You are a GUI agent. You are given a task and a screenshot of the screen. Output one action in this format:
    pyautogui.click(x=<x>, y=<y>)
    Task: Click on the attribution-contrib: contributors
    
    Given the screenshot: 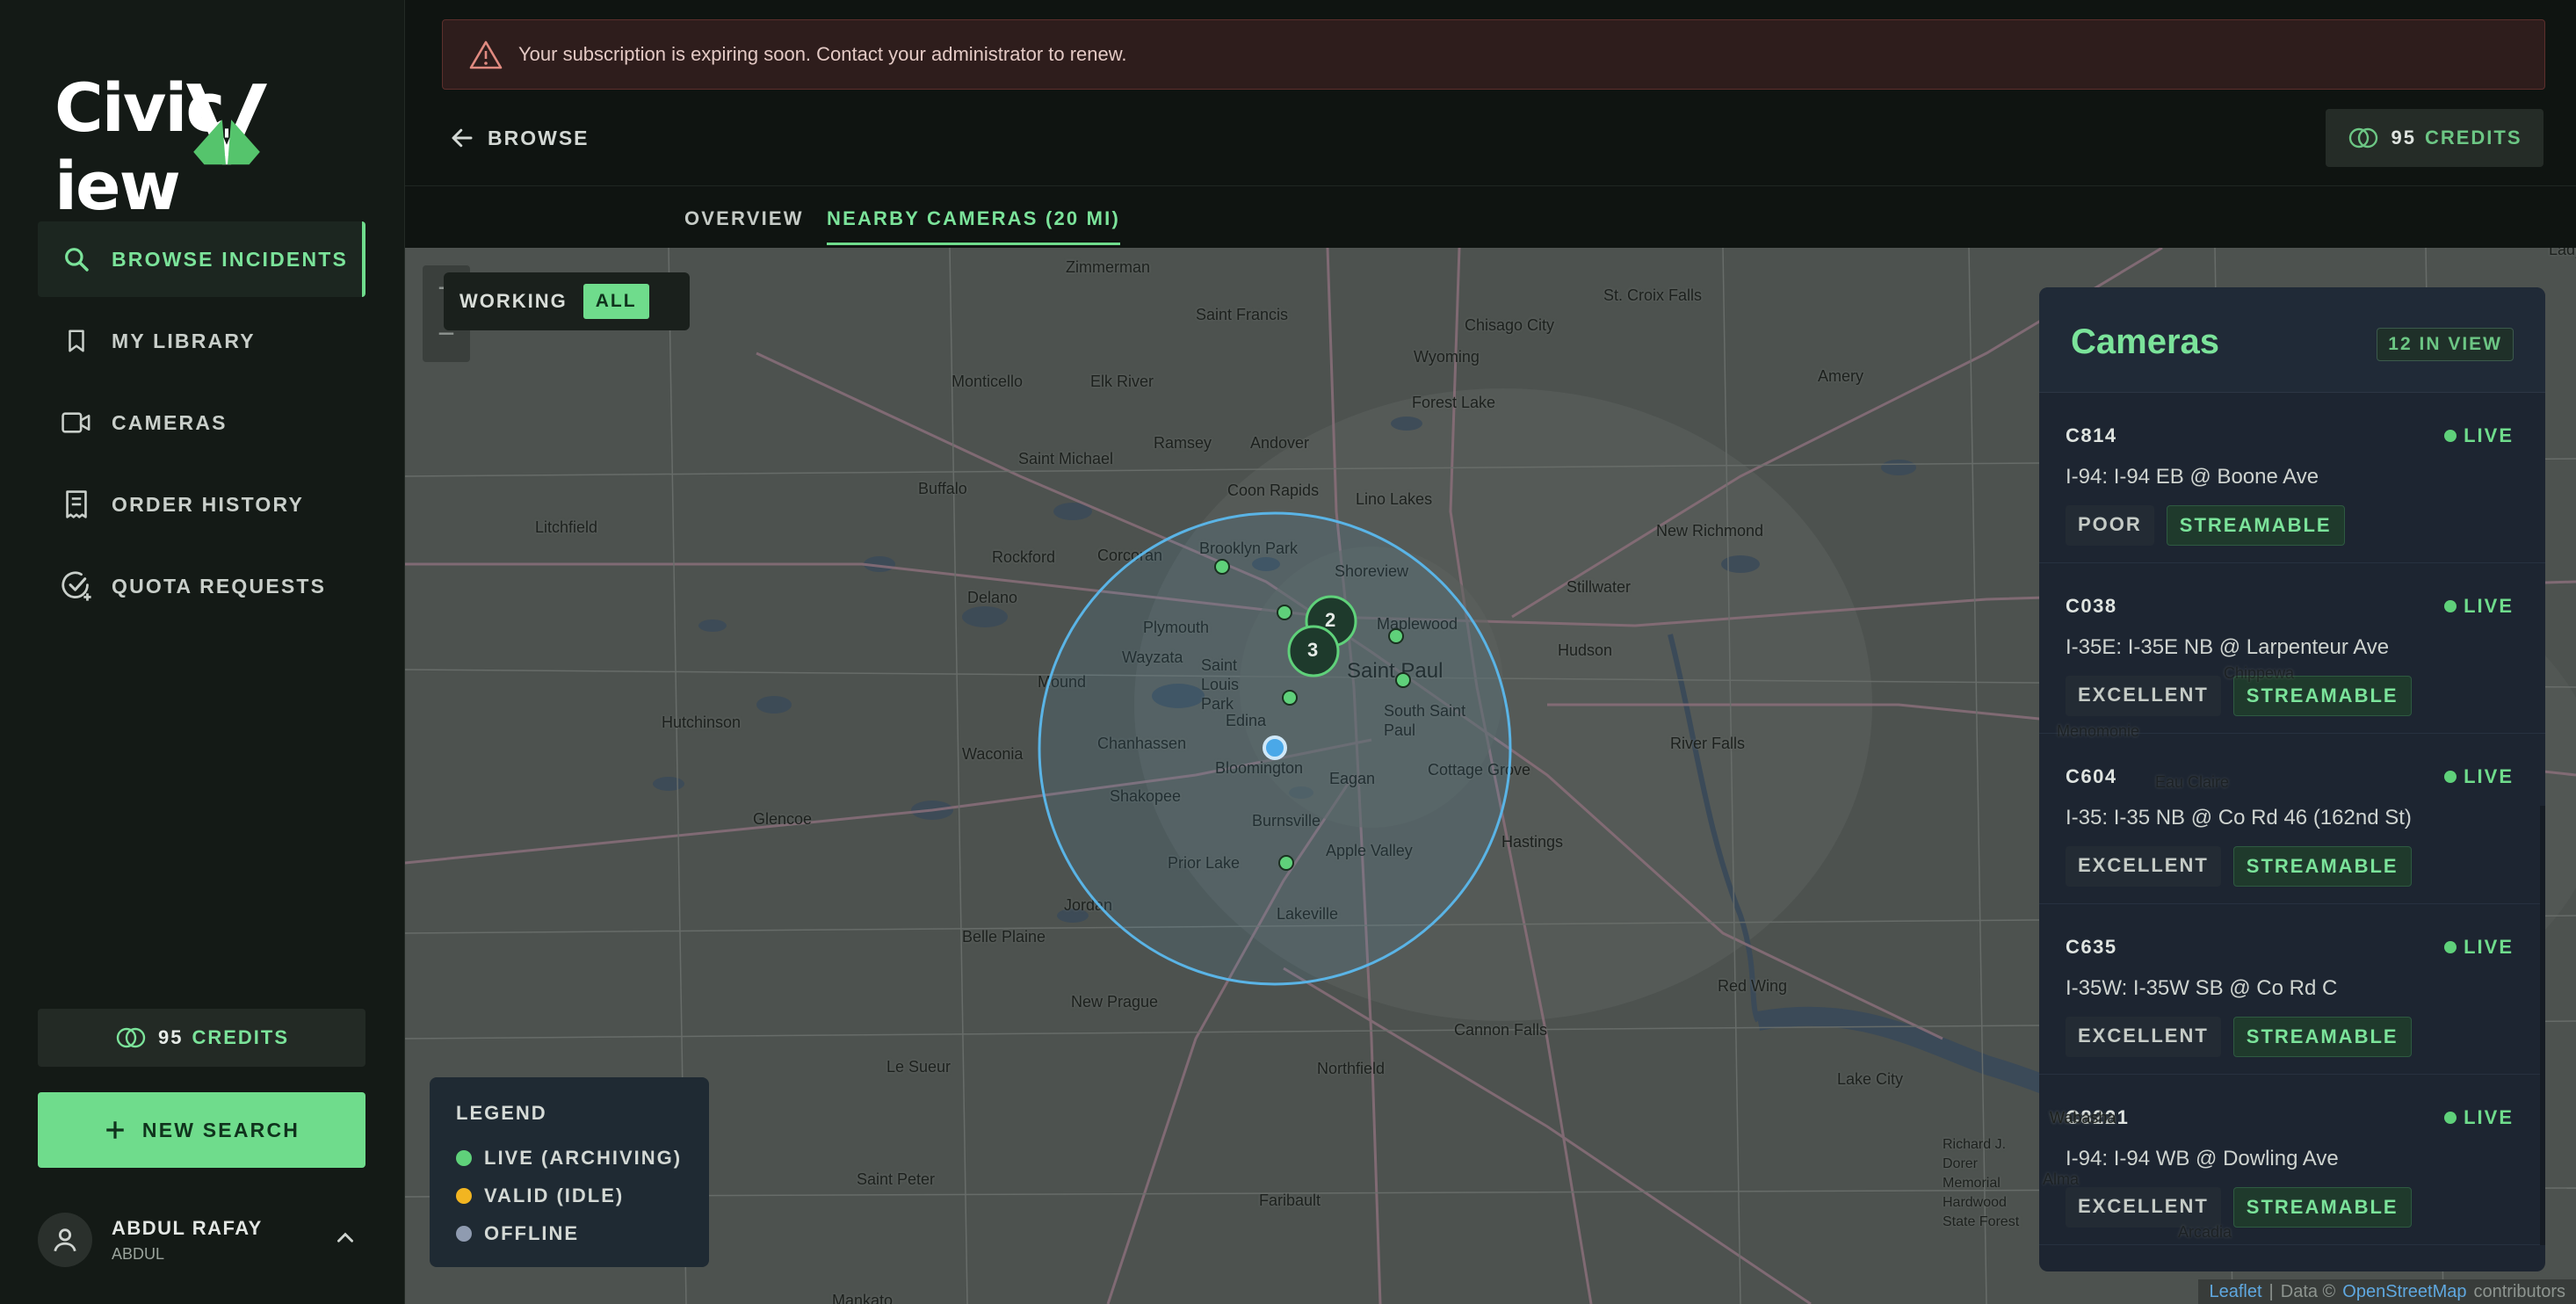 What is the action you would take?
    pyautogui.click(x=2519, y=1291)
    